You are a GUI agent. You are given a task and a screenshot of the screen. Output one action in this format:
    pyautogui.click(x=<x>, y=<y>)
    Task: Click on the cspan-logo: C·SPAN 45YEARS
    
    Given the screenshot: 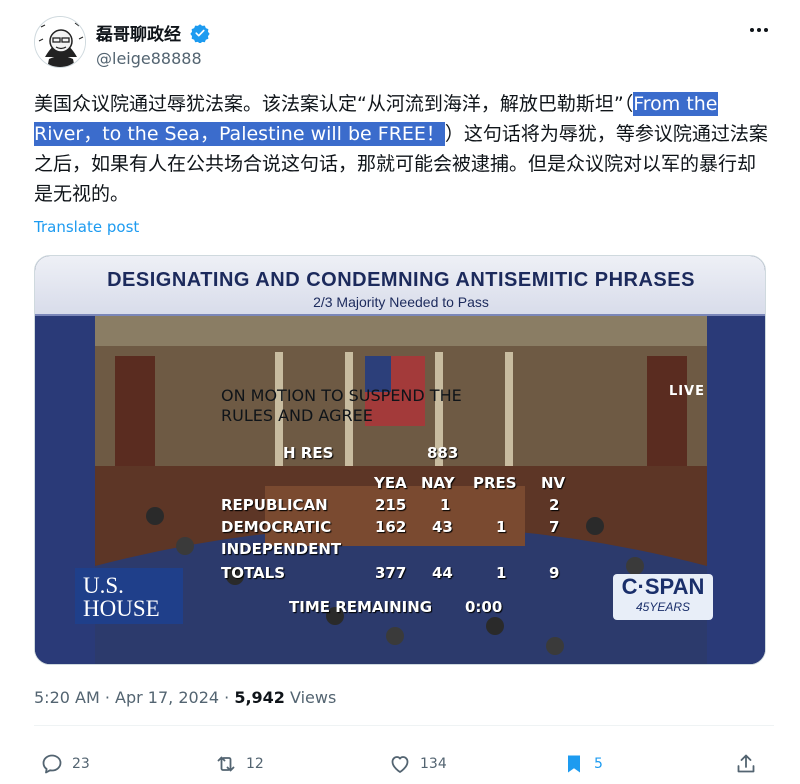 What is the action you would take?
    pyautogui.click(x=663, y=597)
    